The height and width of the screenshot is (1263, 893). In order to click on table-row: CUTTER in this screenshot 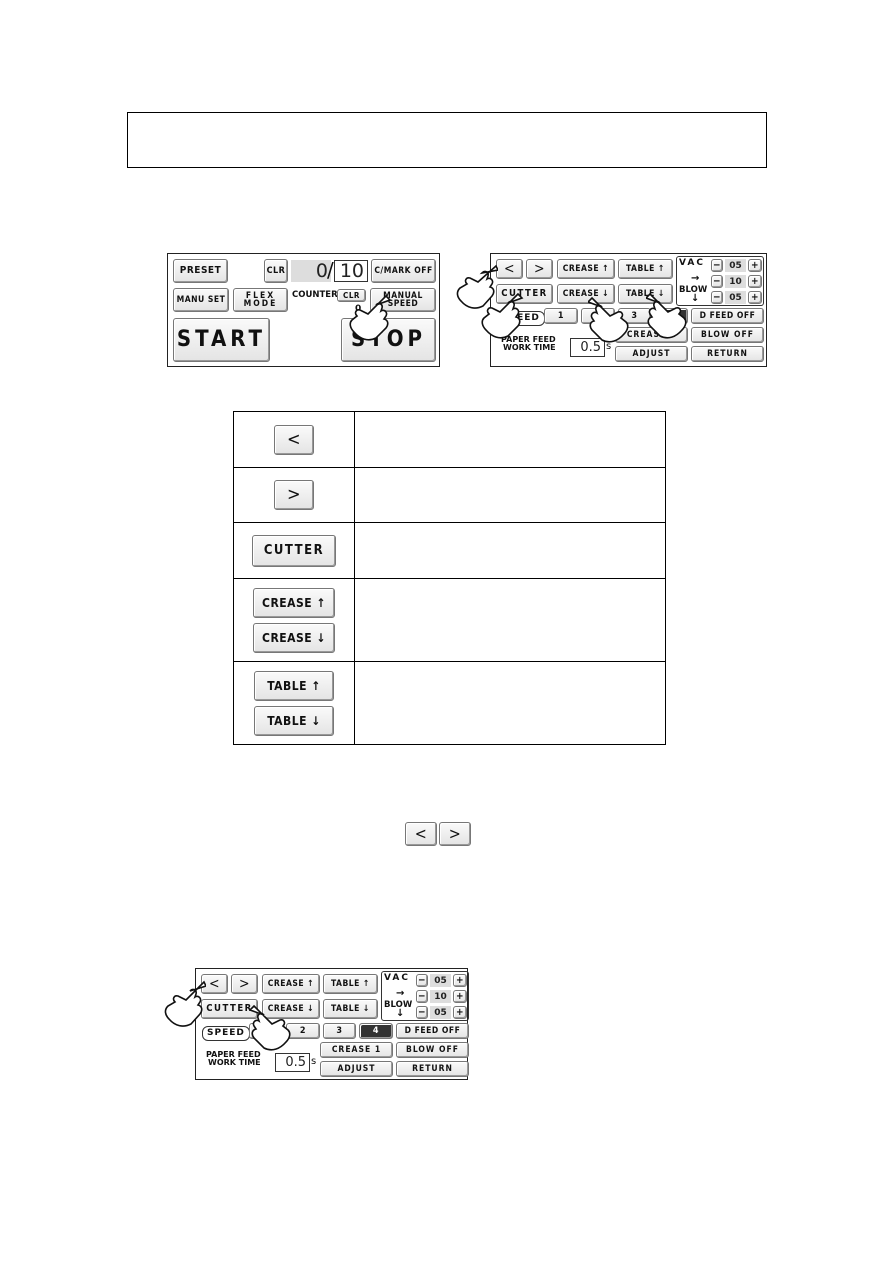, I will do `click(449, 550)`.